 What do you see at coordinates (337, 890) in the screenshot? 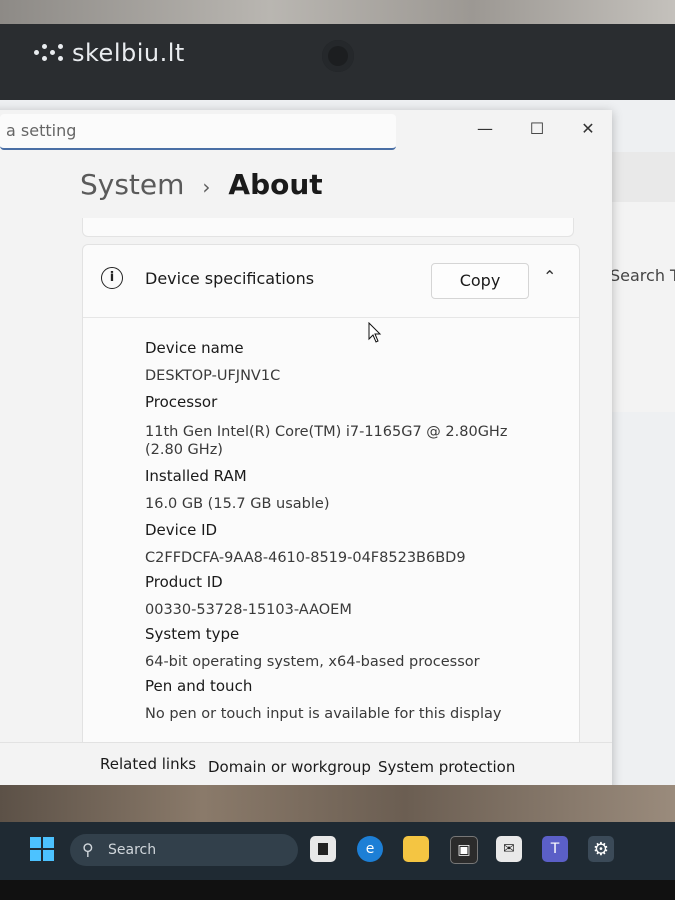
I see `laptop-bottom-bezel` at bounding box center [337, 890].